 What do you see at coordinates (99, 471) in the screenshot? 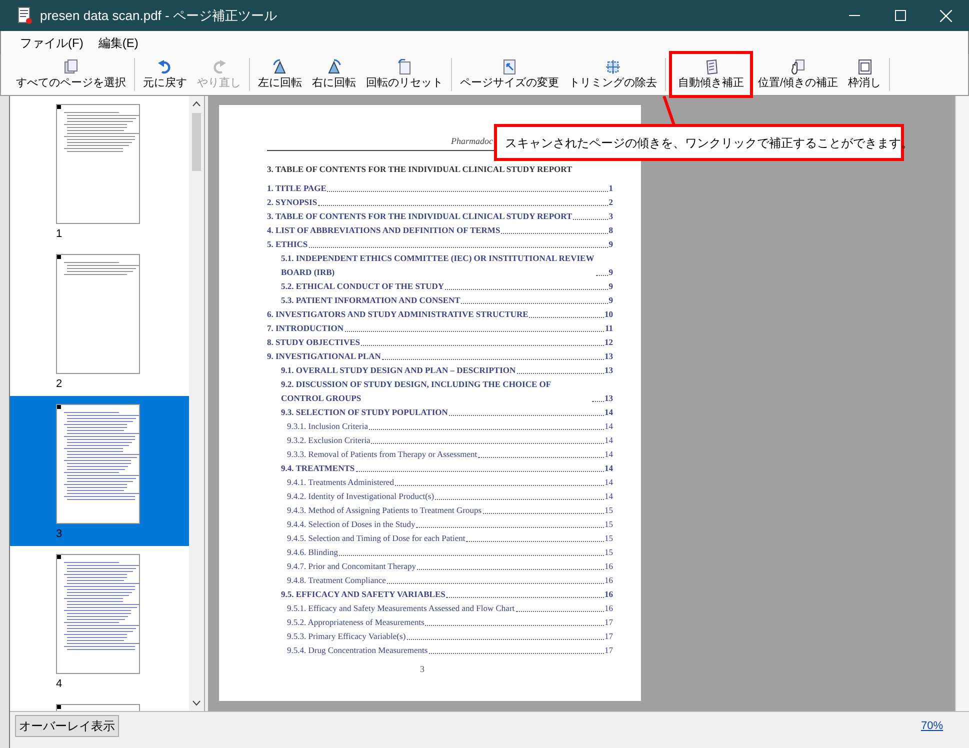
I see `page-thumbnail-item: 3` at bounding box center [99, 471].